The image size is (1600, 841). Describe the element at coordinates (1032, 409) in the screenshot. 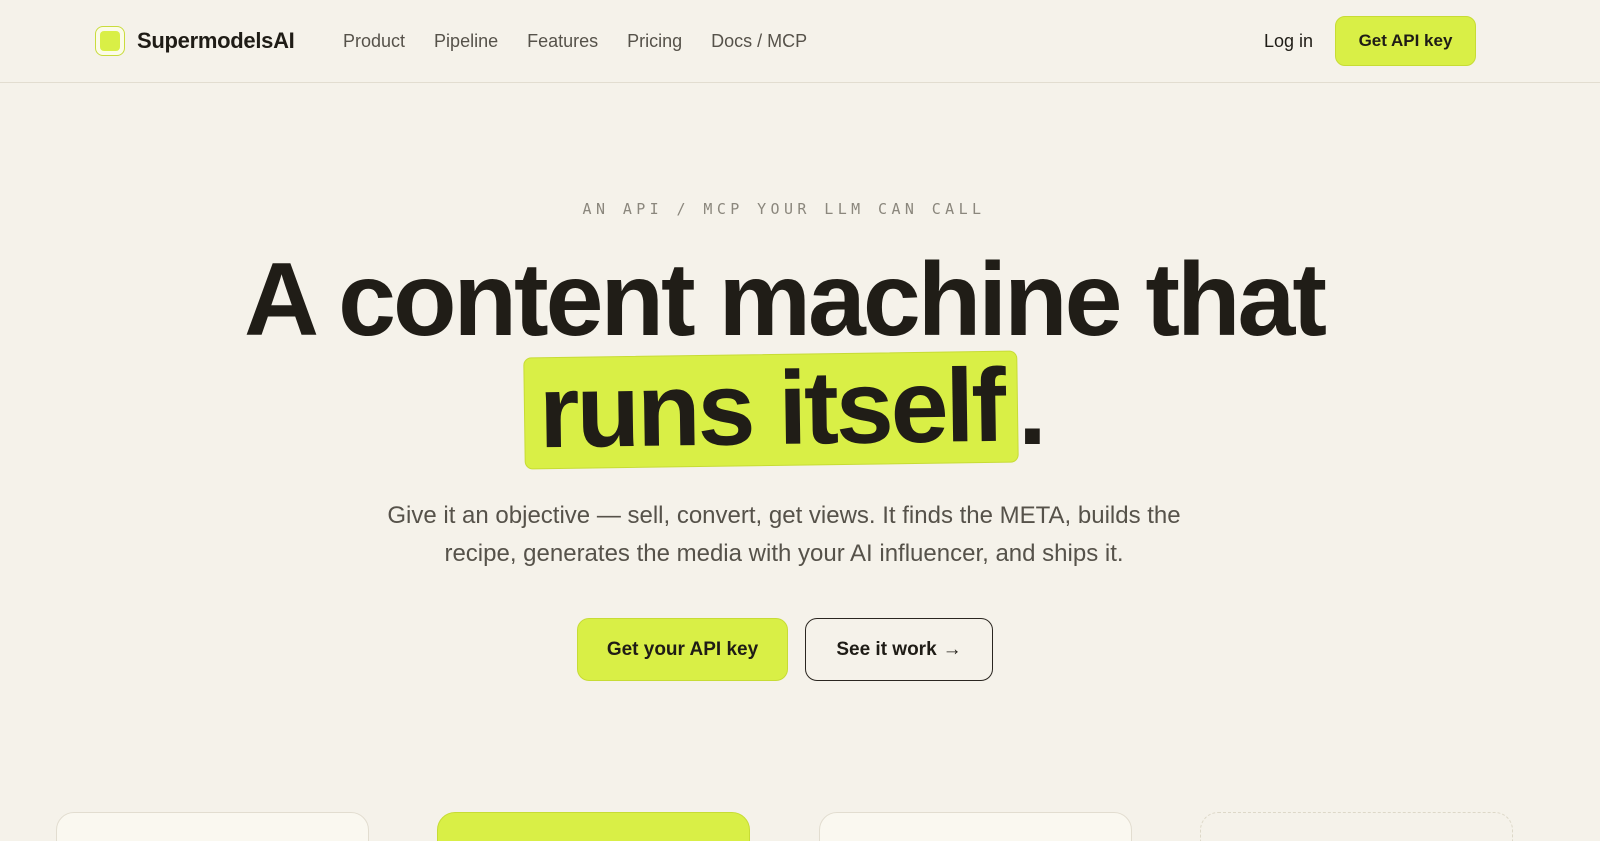

I see `headline-period: .` at that location.